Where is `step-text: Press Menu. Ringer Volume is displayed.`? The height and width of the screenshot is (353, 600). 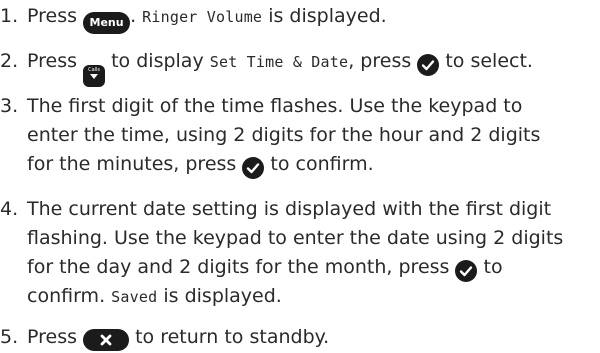
step-text: Press Menu. Ringer Volume is displayed. is located at coordinates (310, 18).